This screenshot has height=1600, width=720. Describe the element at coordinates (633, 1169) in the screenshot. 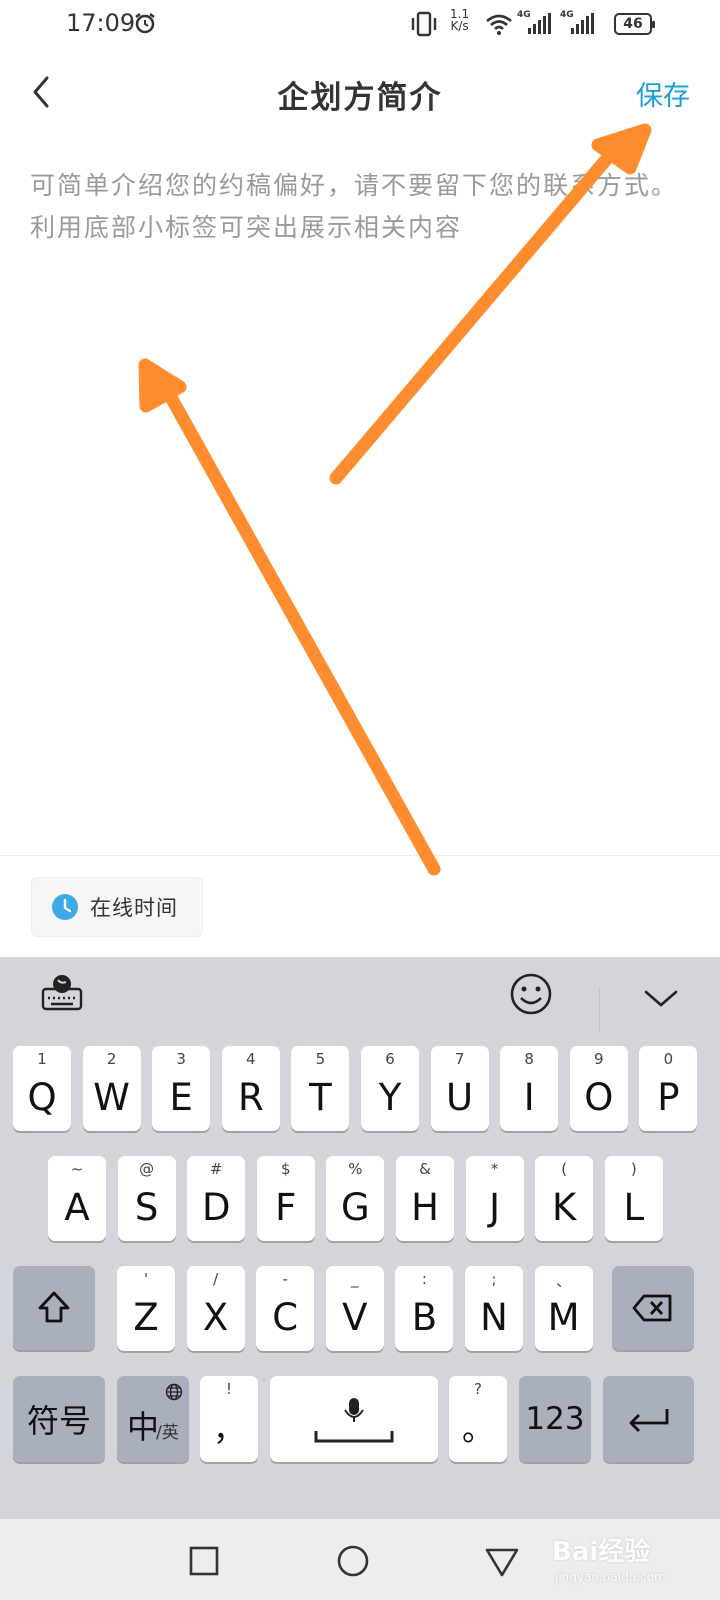

I see `key-hint: )` at that location.